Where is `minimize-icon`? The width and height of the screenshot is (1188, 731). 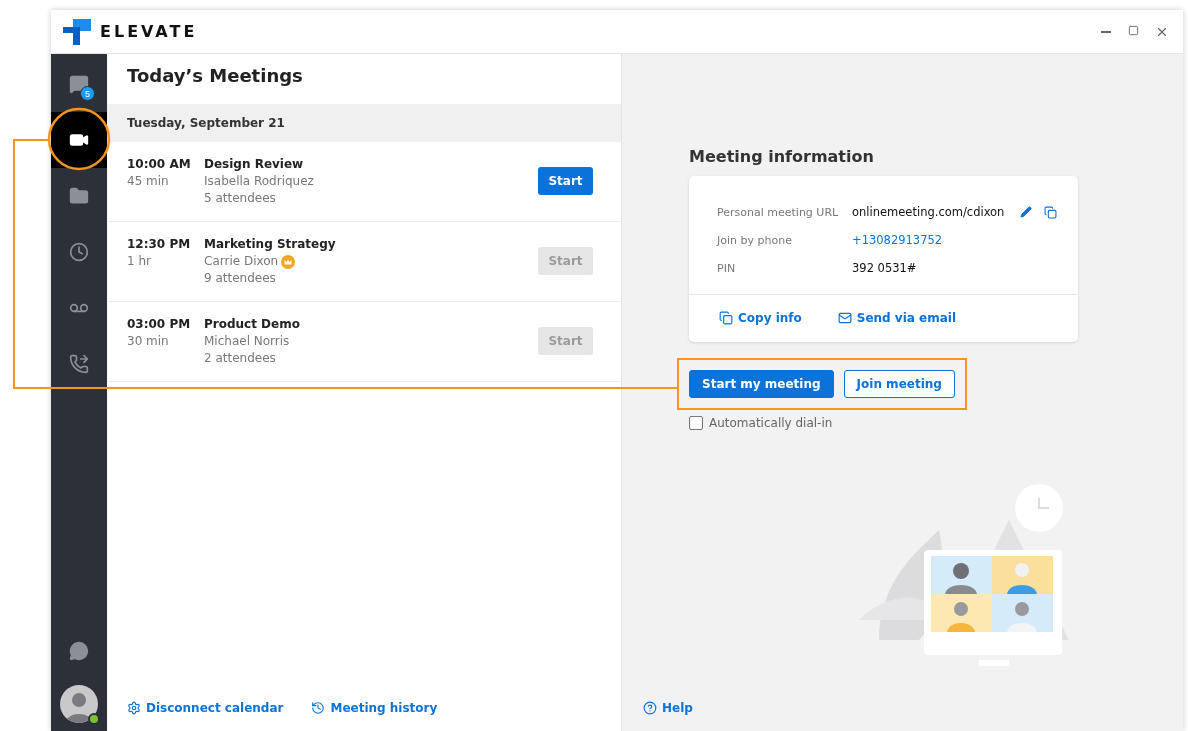 minimize-icon is located at coordinates (1106, 31).